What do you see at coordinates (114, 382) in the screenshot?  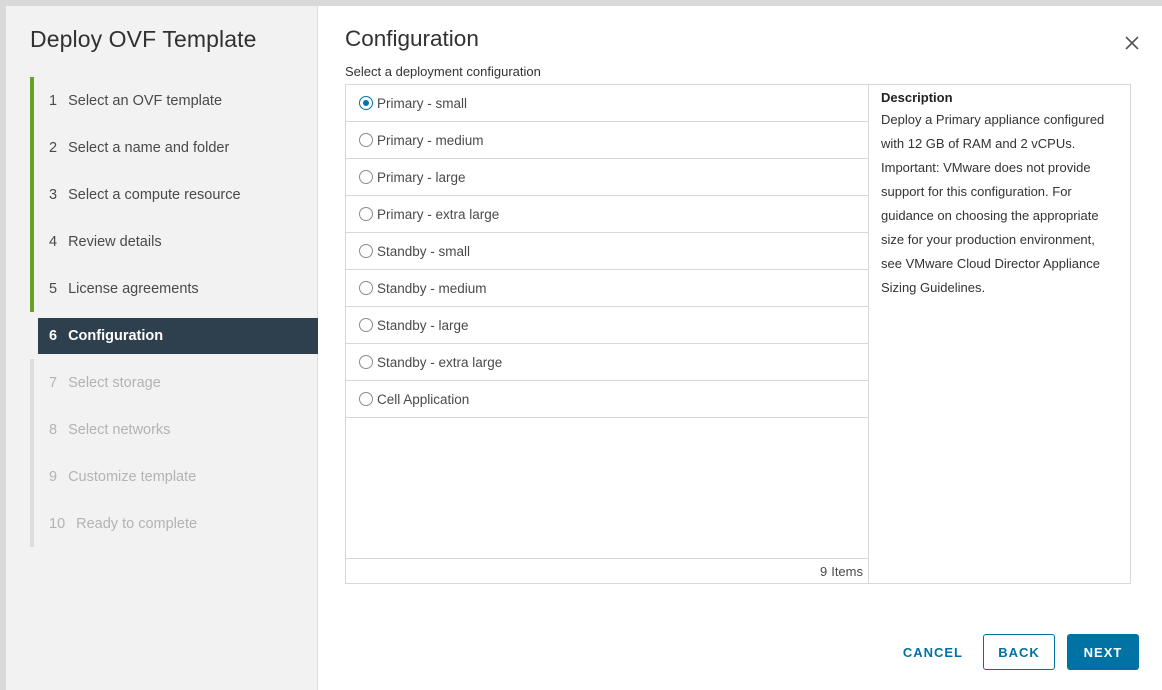 I see `step-label: Select storage` at bounding box center [114, 382].